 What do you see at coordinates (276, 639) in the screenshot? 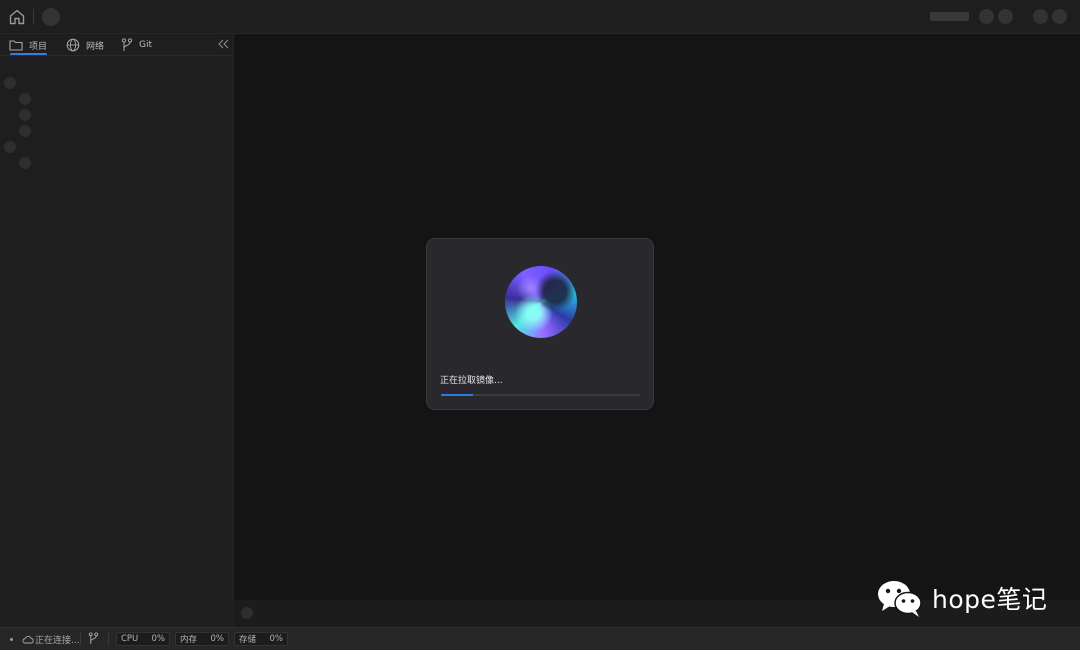
I see `storage-value: 0%` at bounding box center [276, 639].